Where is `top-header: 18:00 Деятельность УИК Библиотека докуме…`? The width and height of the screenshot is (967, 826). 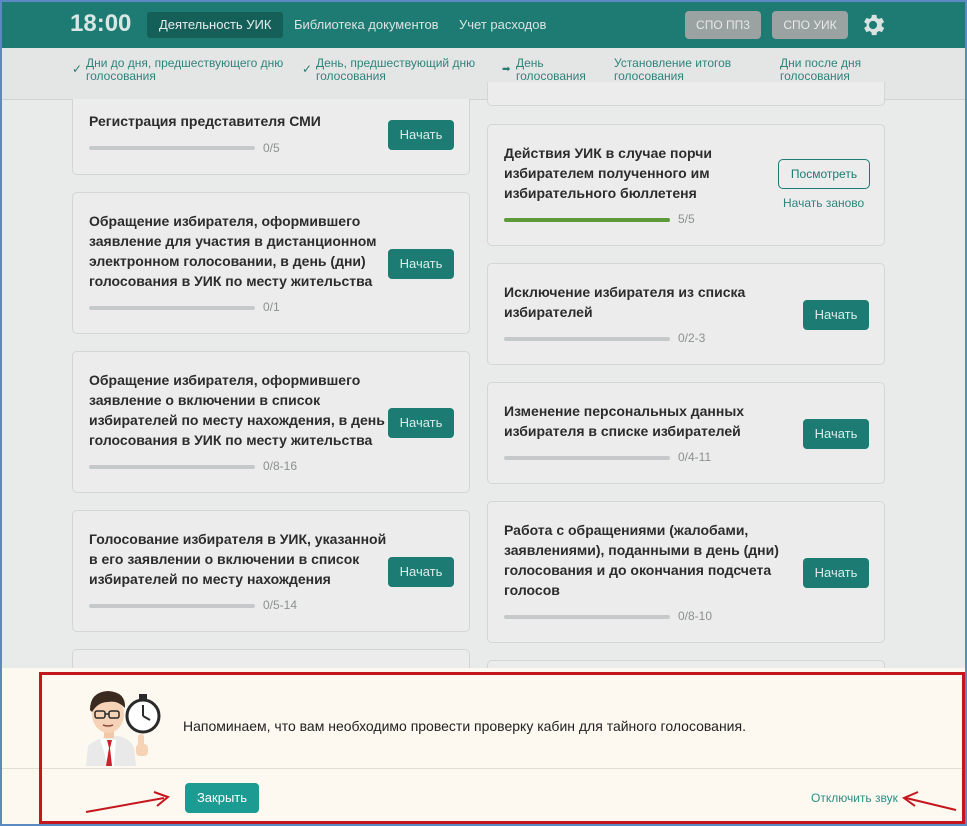 top-header: 18:00 Деятельность УИК Библиотека докуме… is located at coordinates (483, 25).